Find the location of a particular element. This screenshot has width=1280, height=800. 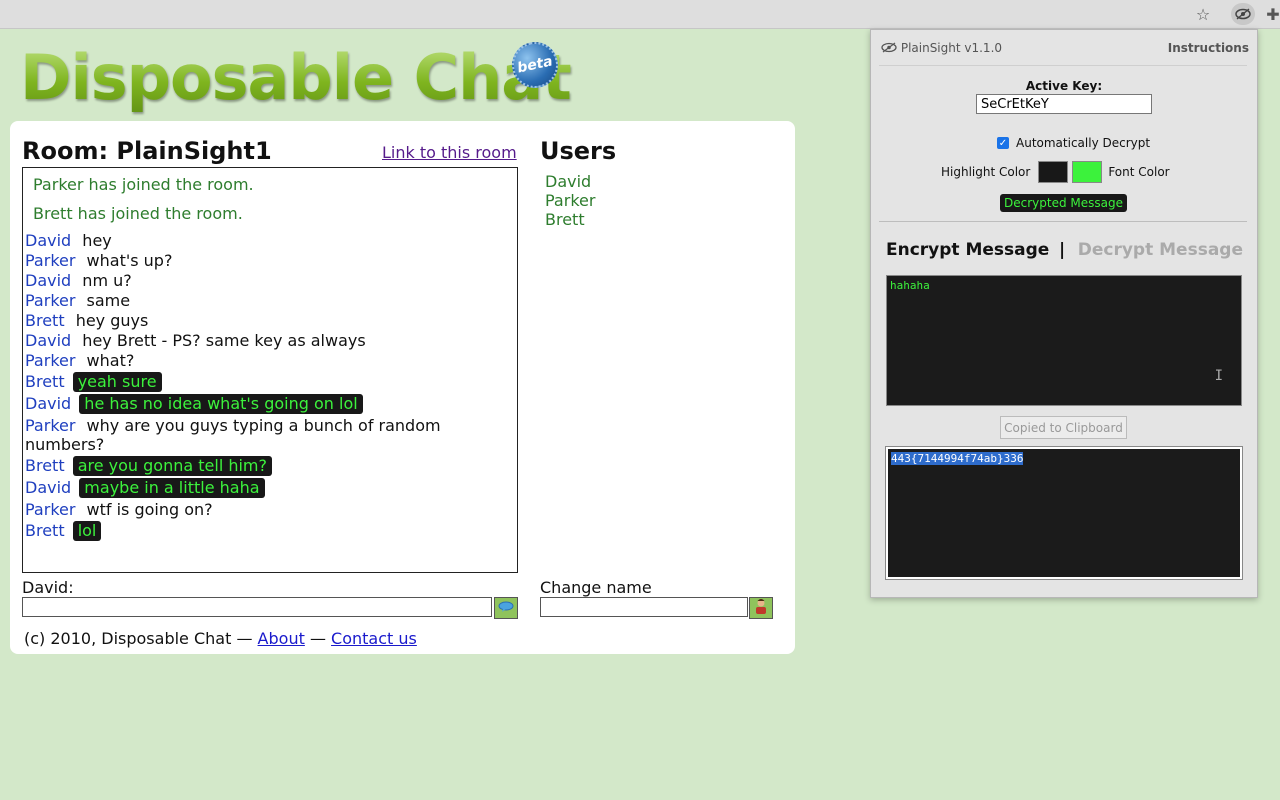

decrypted-message-preview: Decrypted Message is located at coordinates (1063, 203).